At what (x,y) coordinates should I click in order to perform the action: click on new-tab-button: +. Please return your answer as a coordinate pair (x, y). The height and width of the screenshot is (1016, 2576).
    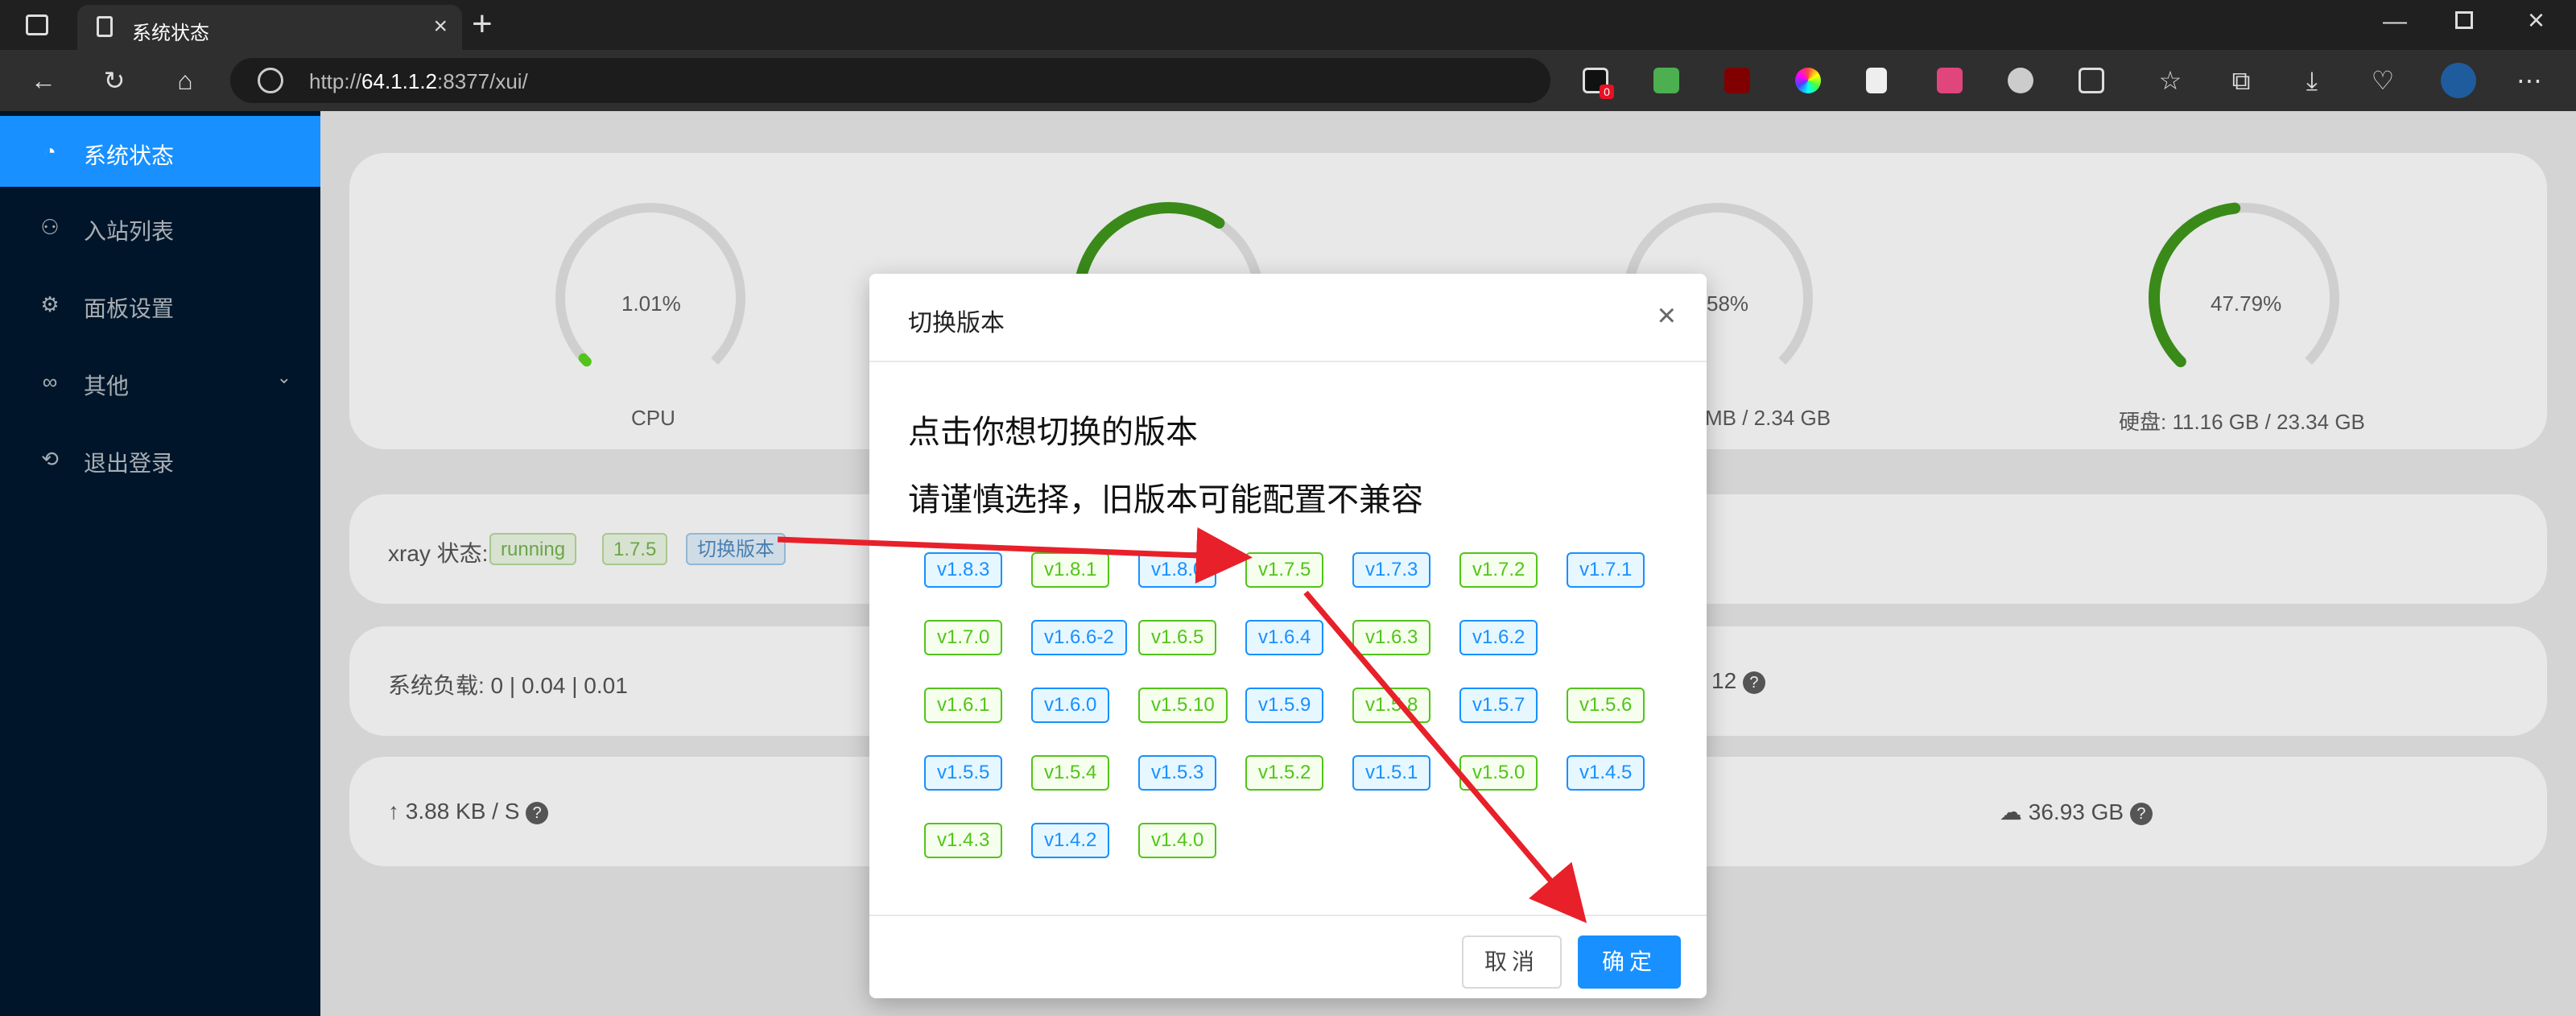
    Looking at the image, I should click on (483, 24).